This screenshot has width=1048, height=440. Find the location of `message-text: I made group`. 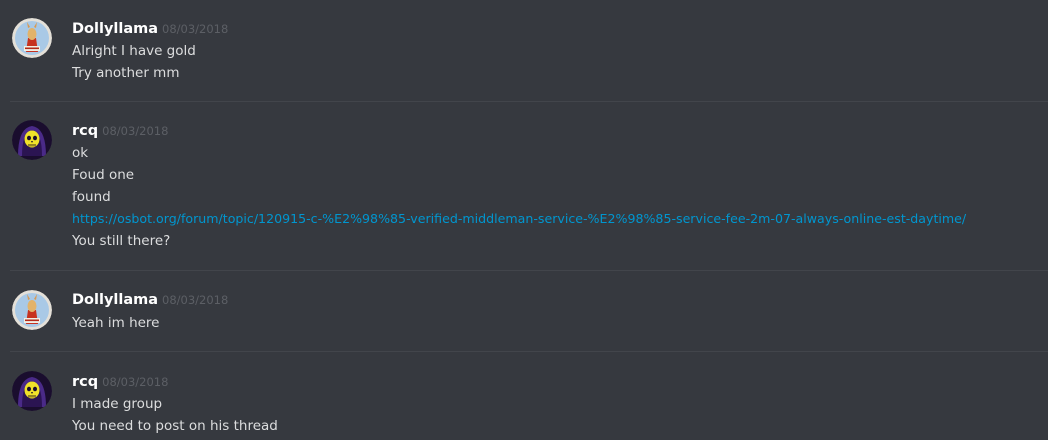

message-text: I made group is located at coordinates (117, 404).